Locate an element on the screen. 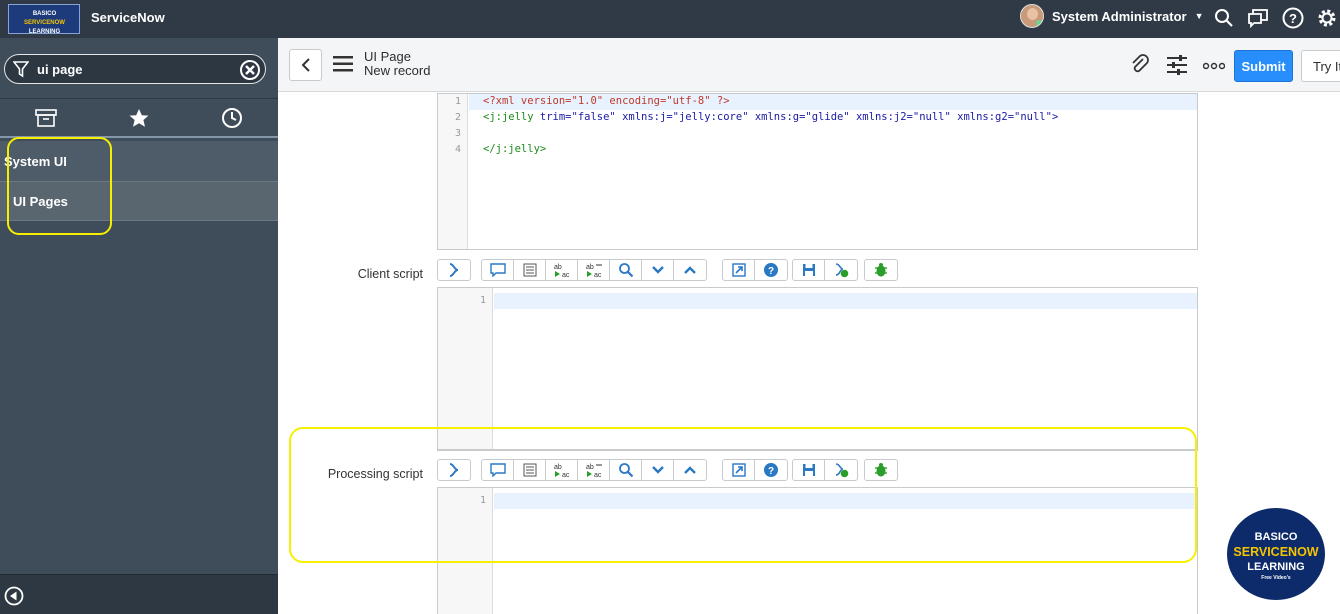 The image size is (1340, 614). navigator-tabs is located at coordinates (139, 118).